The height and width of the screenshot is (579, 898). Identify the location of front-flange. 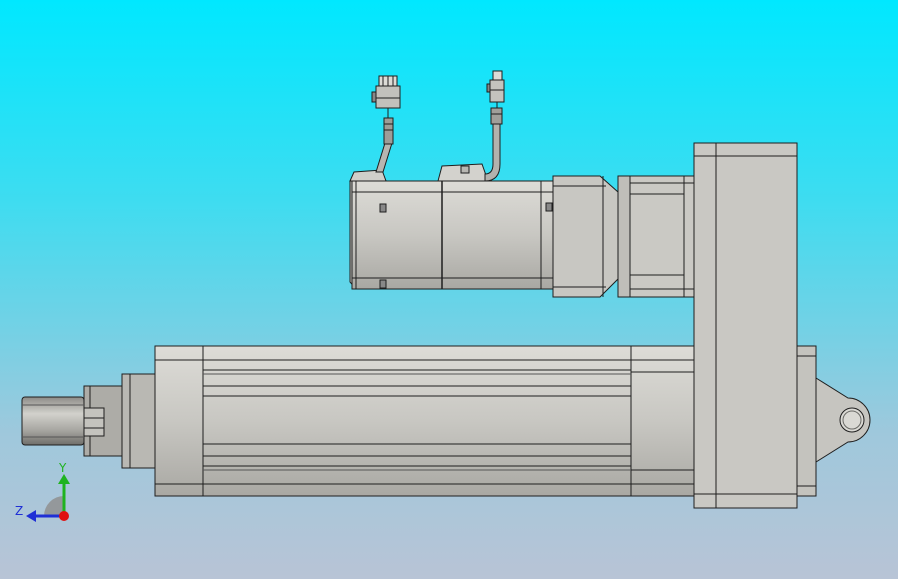
(119, 421).